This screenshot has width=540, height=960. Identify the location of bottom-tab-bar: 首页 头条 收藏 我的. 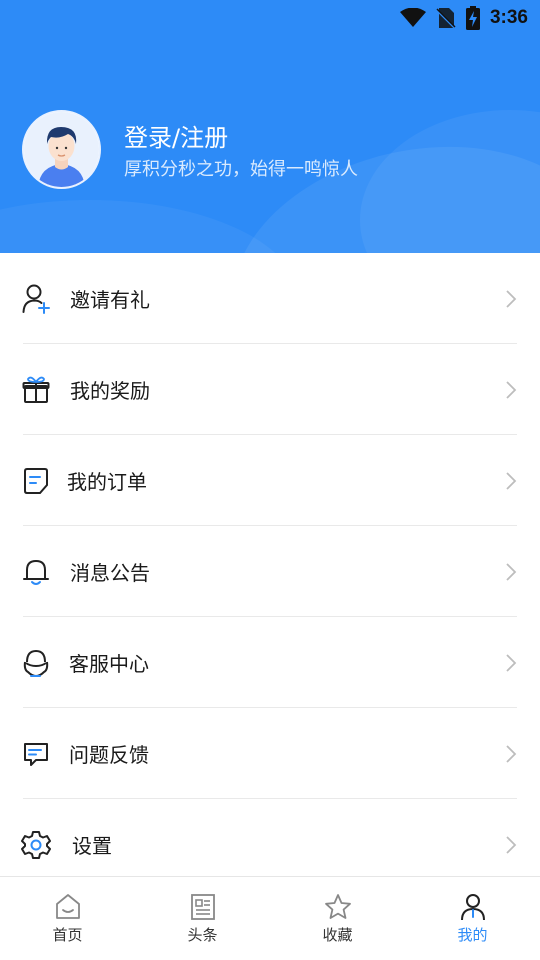
(270, 918).